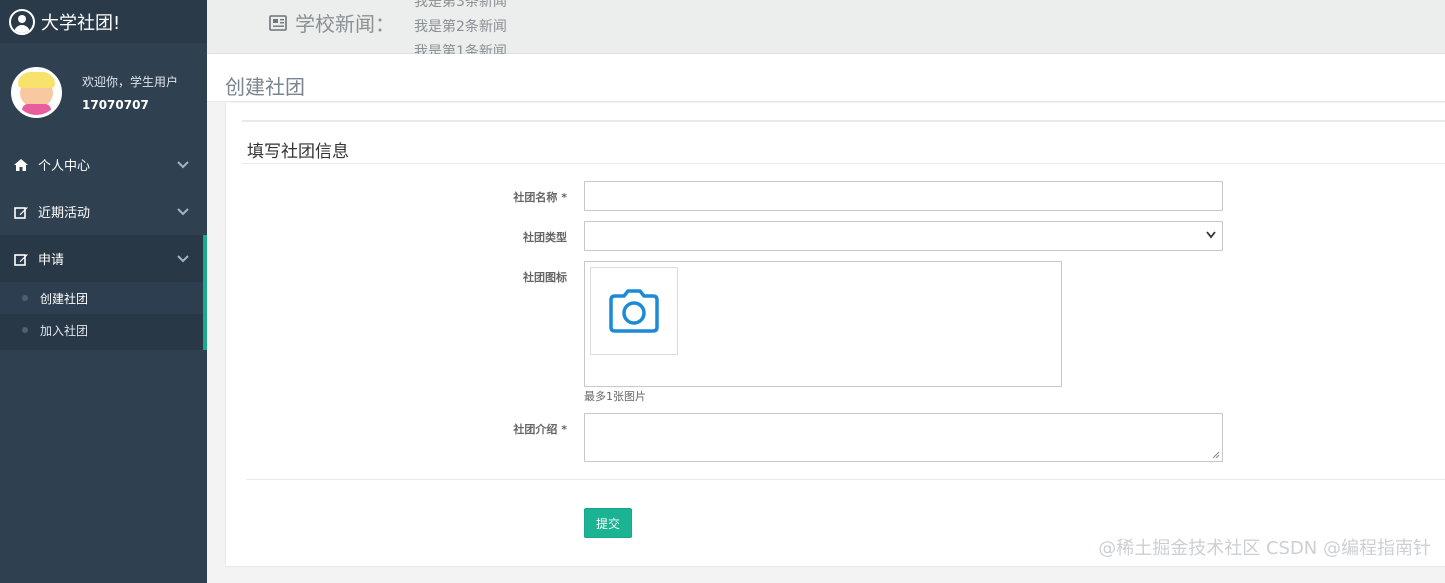 The height and width of the screenshot is (583, 1445). What do you see at coordinates (1216, 455) in the screenshot?
I see `resize-grip-icon` at bounding box center [1216, 455].